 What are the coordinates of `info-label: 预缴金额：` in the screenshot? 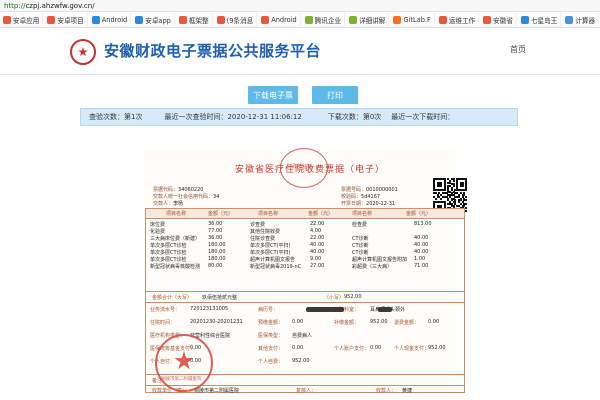 It's located at (271, 323).